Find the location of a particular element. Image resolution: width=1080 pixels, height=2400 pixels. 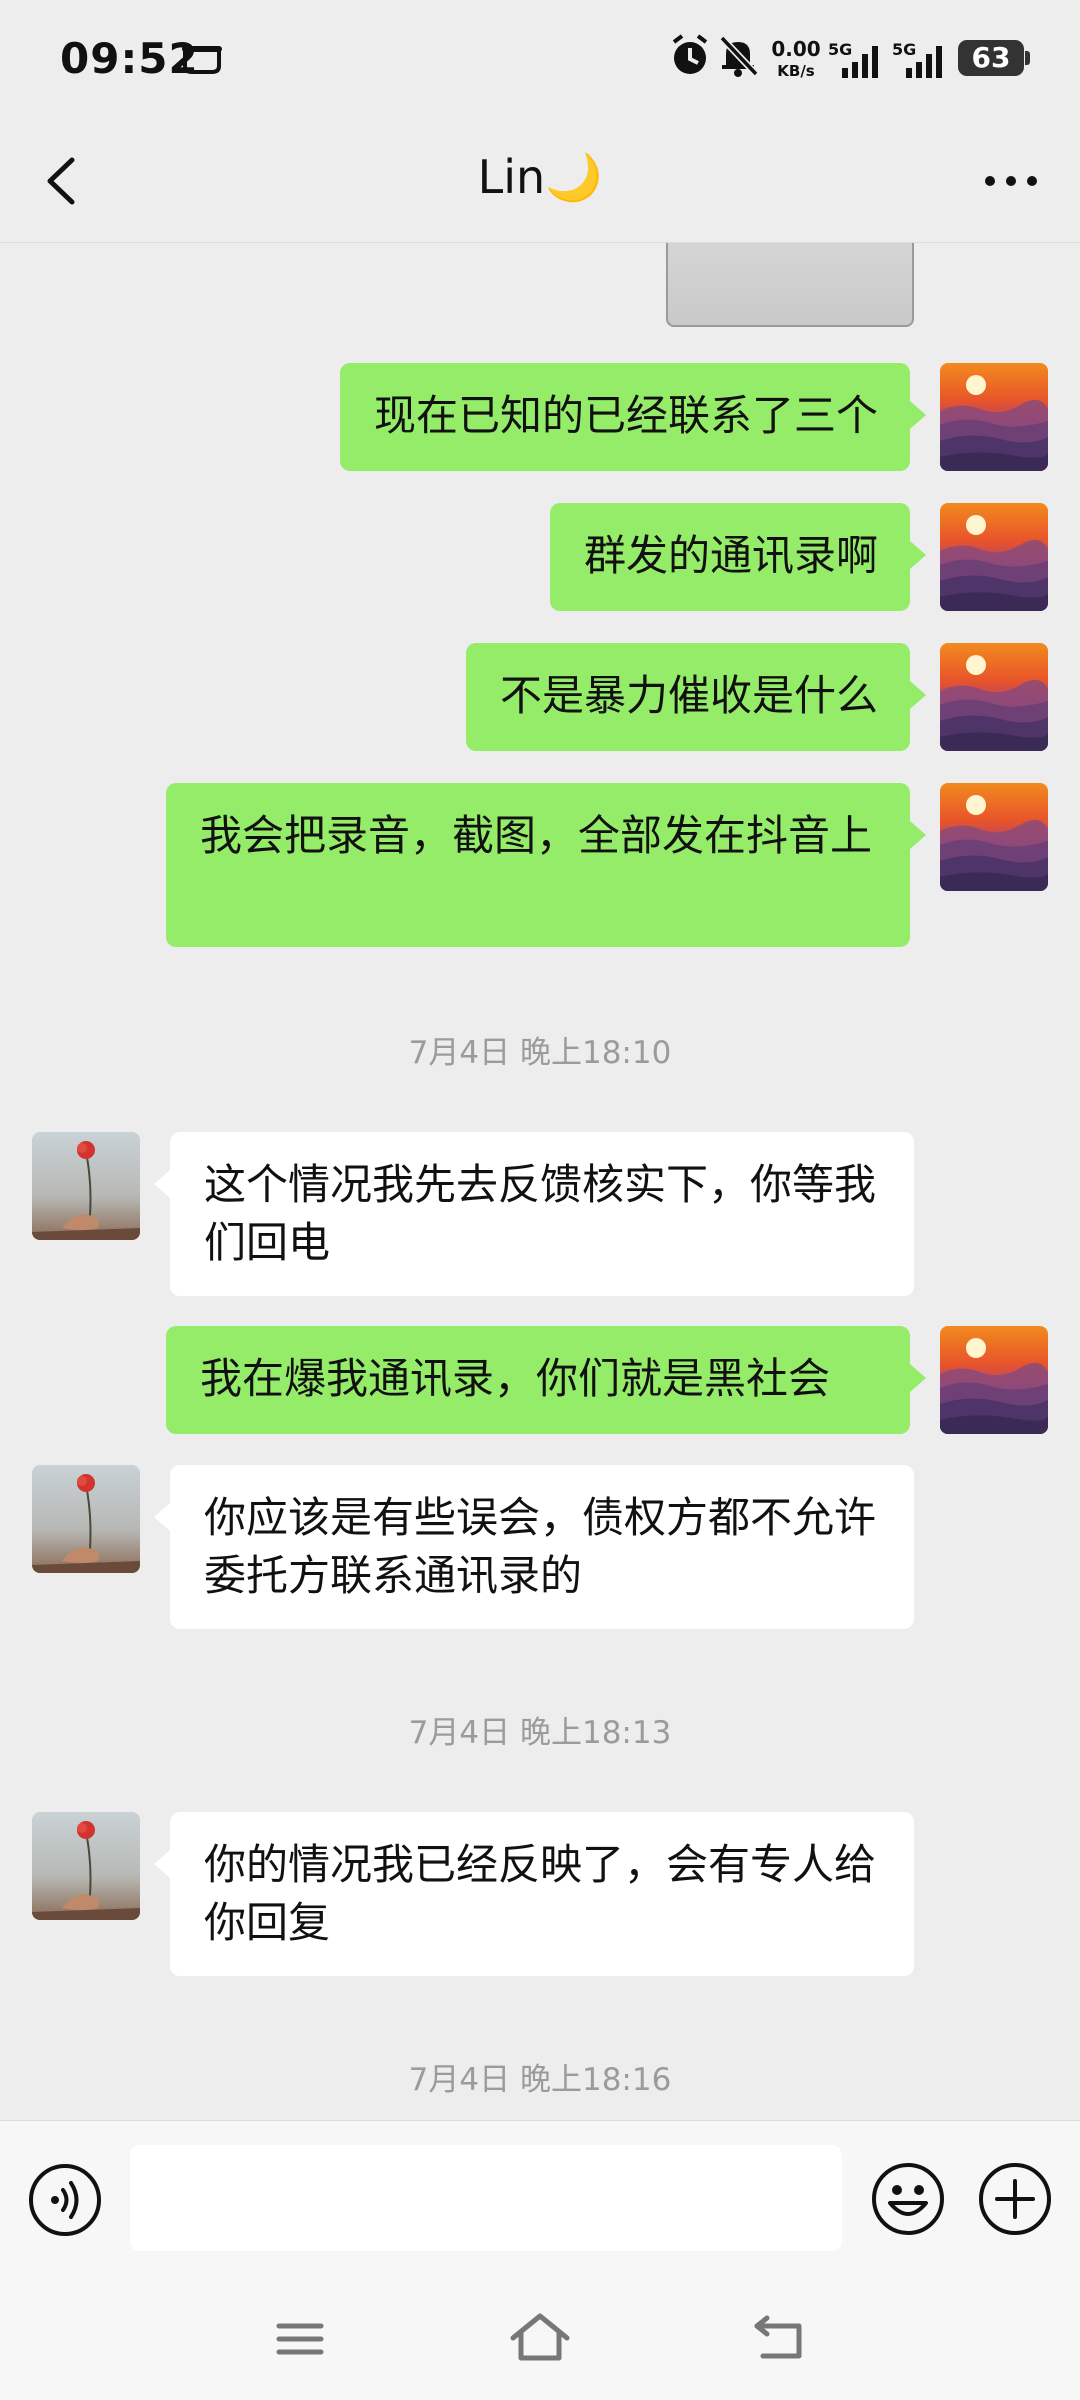

message-bubble: 群发的通讯录啊 is located at coordinates (738, 557).